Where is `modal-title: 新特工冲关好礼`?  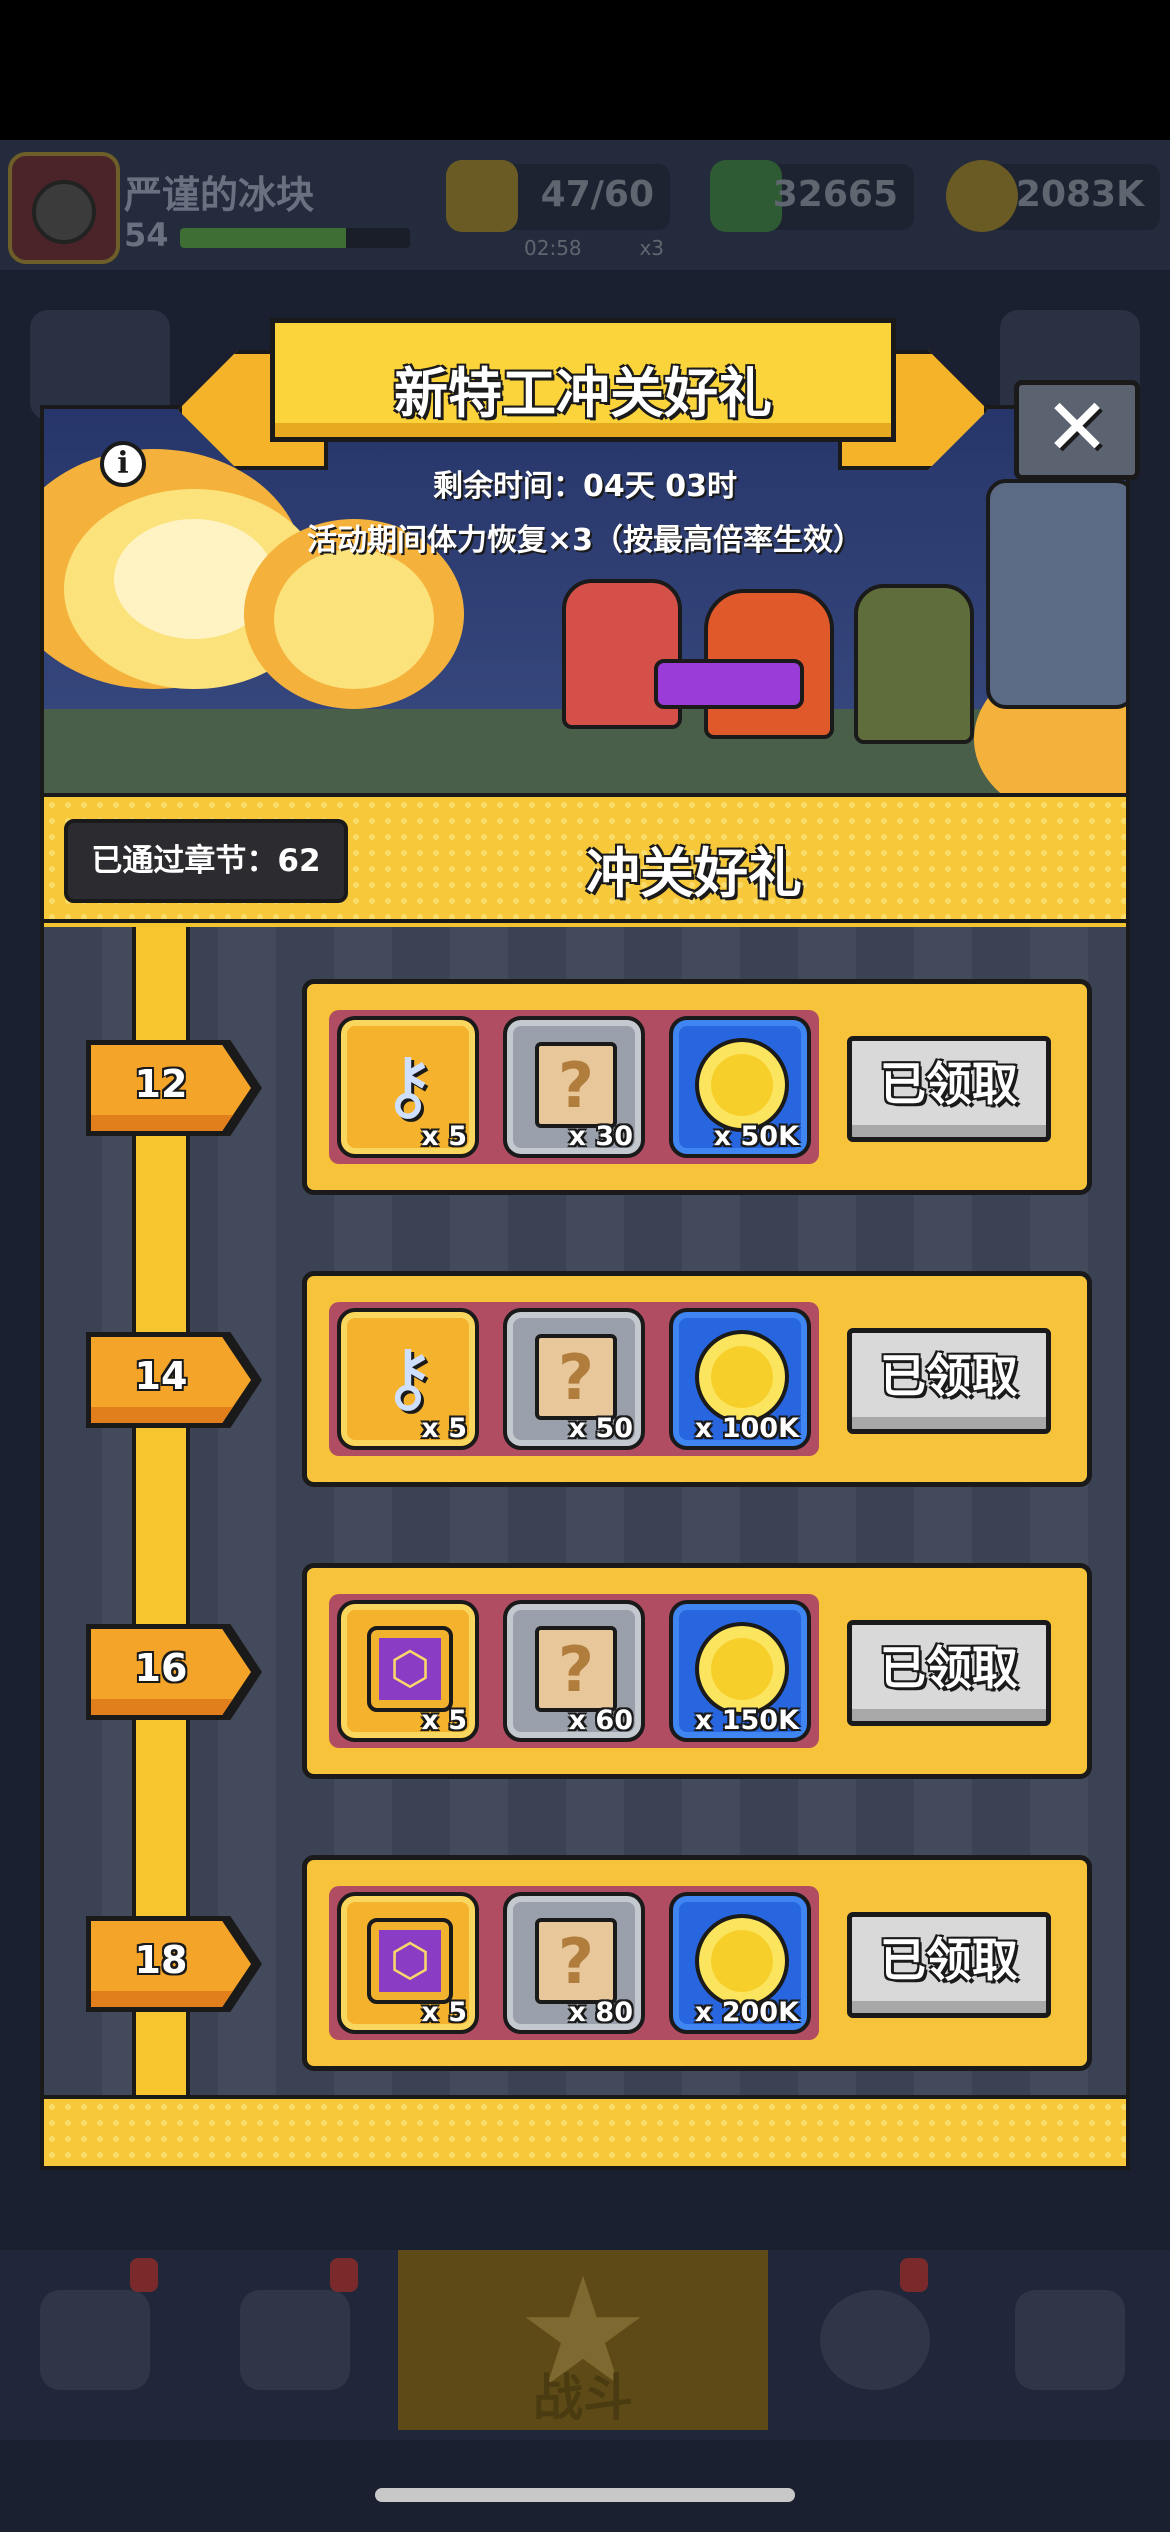
modal-title: 新特工冲关好礼 is located at coordinates (583, 393).